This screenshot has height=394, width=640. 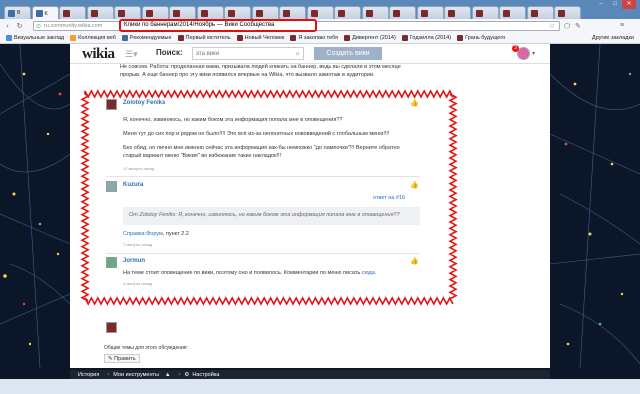 What do you see at coordinates (515, 48) in the screenshot?
I see `notification-badge: 3` at bounding box center [515, 48].